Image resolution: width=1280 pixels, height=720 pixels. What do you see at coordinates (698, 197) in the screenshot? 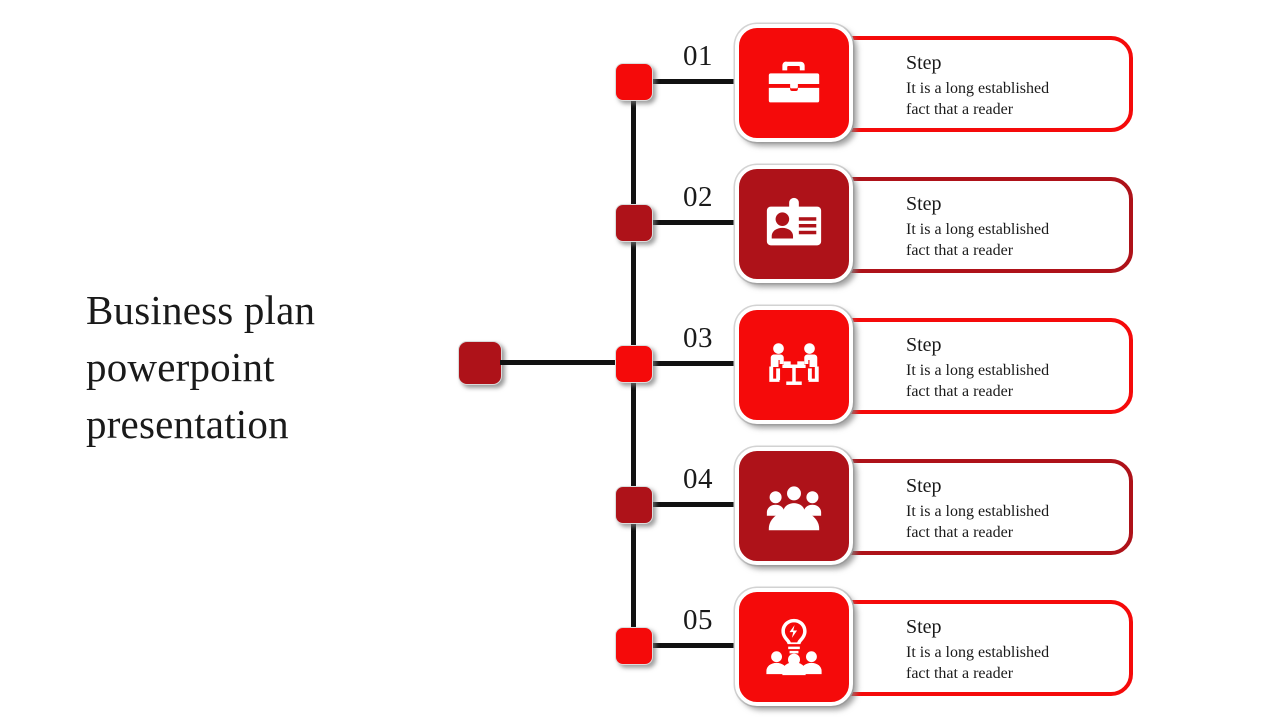
I see `step-number: 02` at bounding box center [698, 197].